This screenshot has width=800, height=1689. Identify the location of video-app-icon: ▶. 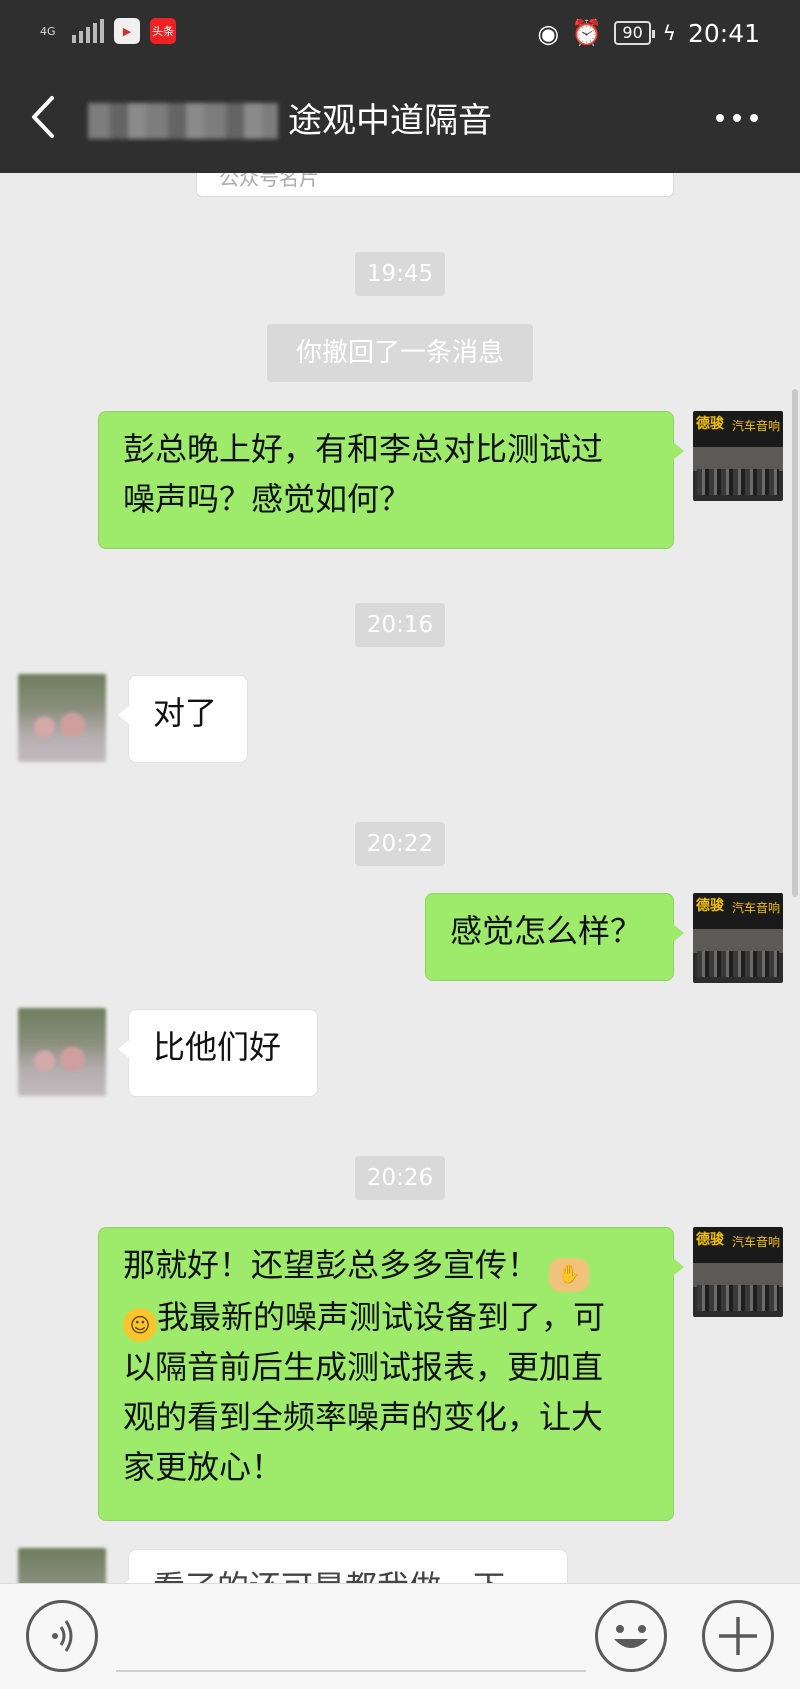
(127, 31).